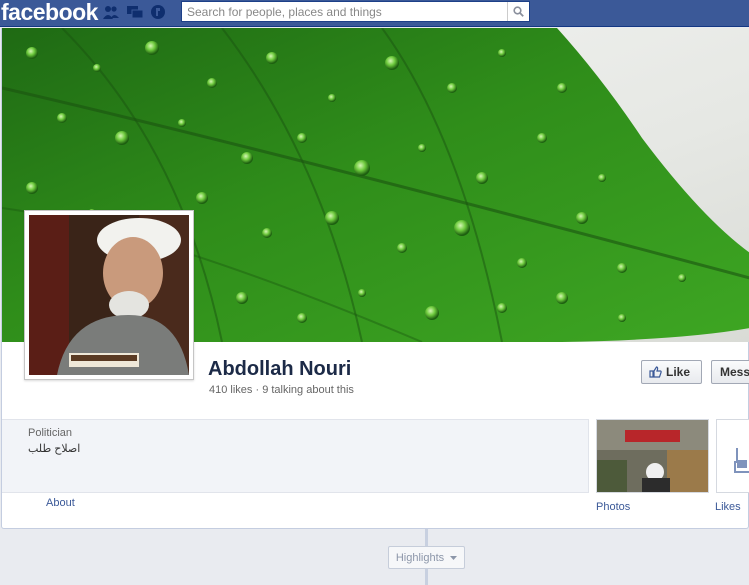 Image resolution: width=749 pixels, height=585 pixels. Describe the element at coordinates (279, 369) in the screenshot. I see `page-title: Abdollah Nouri` at that location.